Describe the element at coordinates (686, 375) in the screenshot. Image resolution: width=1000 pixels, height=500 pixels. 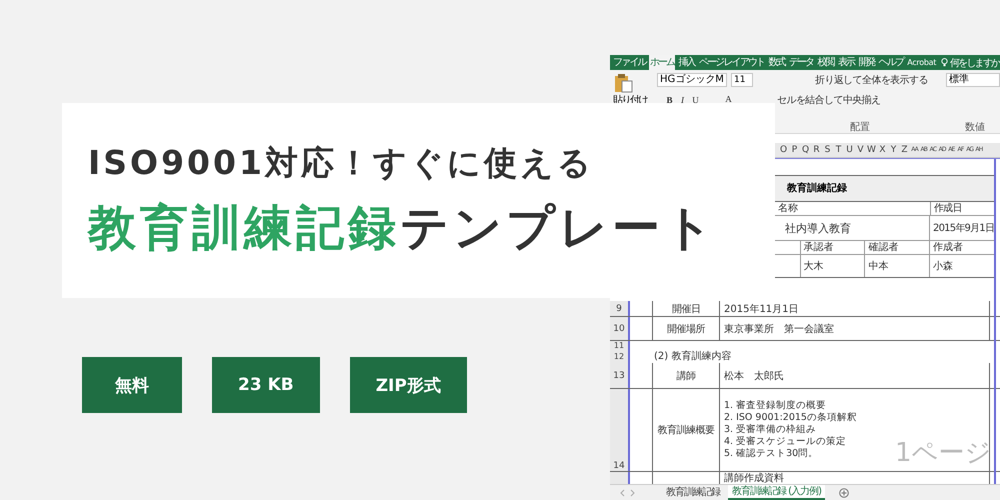
I see `table-cell: 講師` at that location.